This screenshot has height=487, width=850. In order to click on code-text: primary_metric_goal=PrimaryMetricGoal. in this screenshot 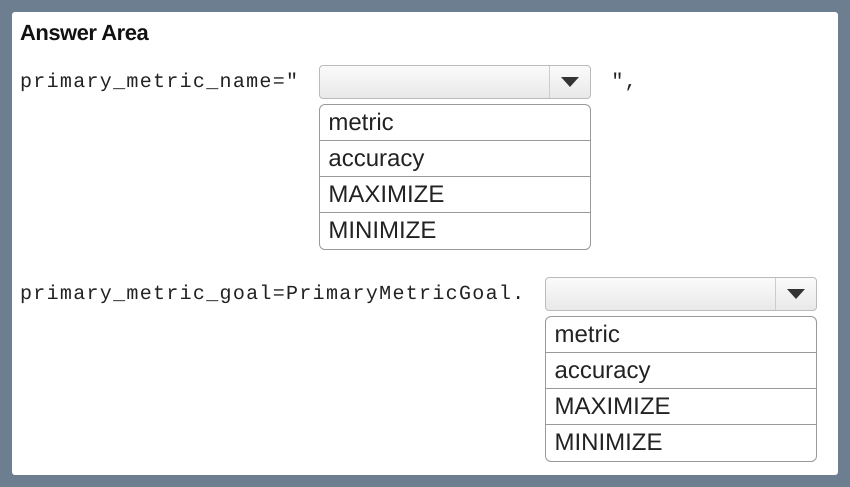, I will do `click(273, 294)`.